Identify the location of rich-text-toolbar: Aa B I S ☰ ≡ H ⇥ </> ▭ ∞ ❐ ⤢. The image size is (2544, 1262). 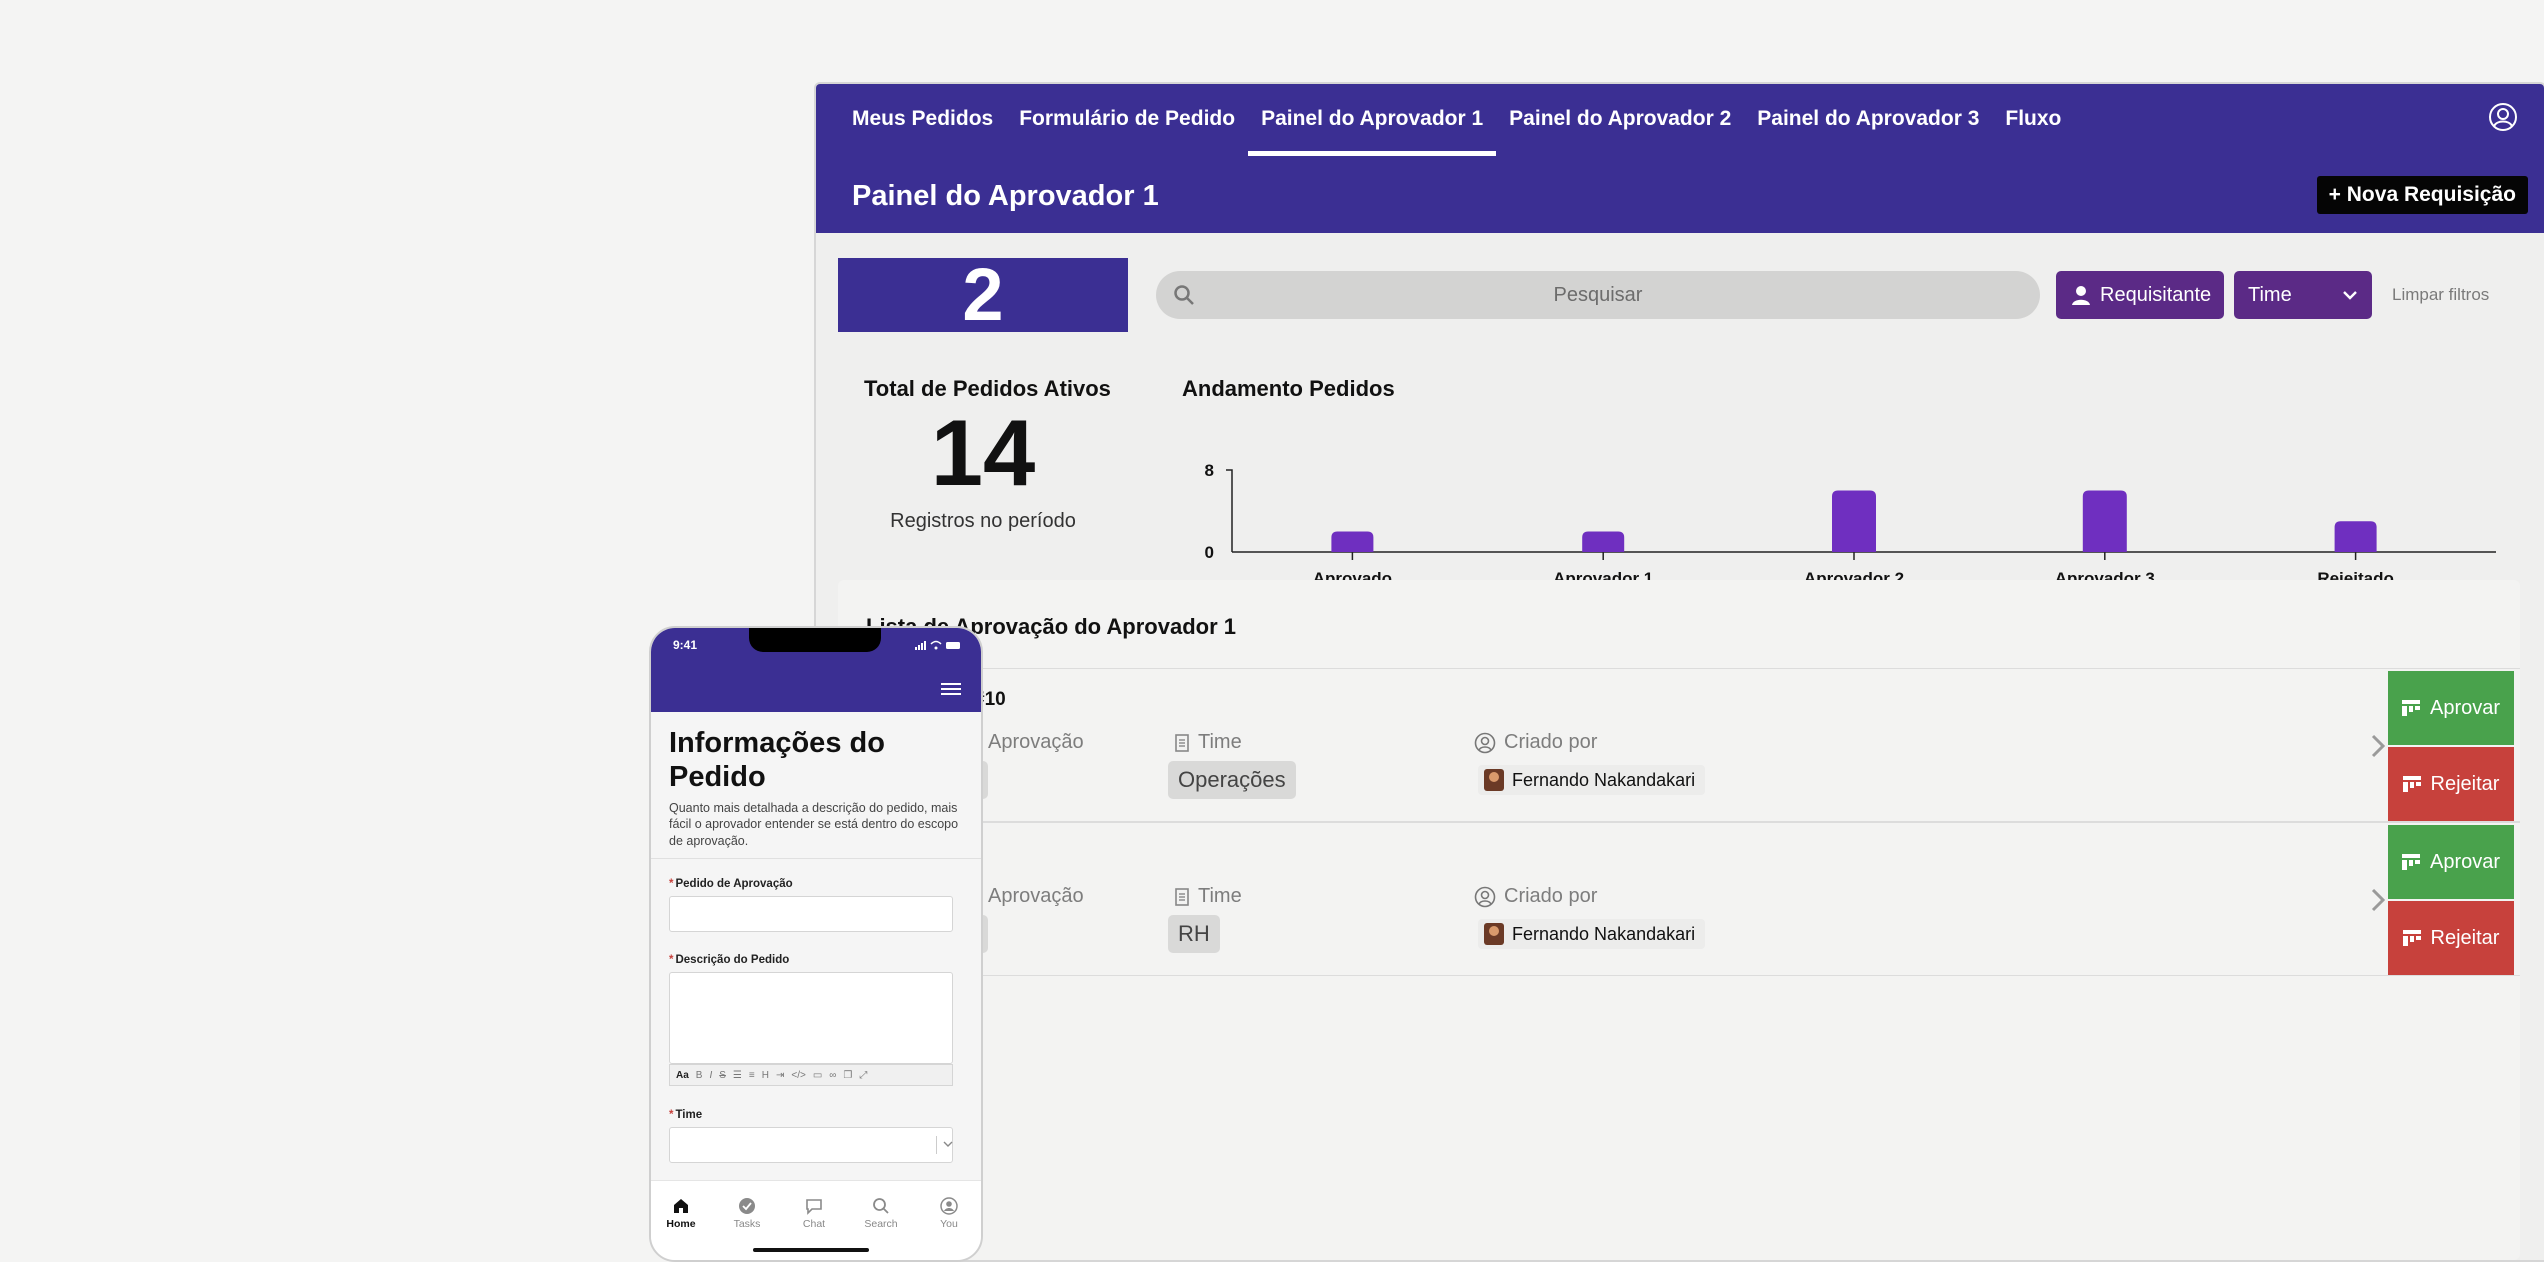
(811, 1075).